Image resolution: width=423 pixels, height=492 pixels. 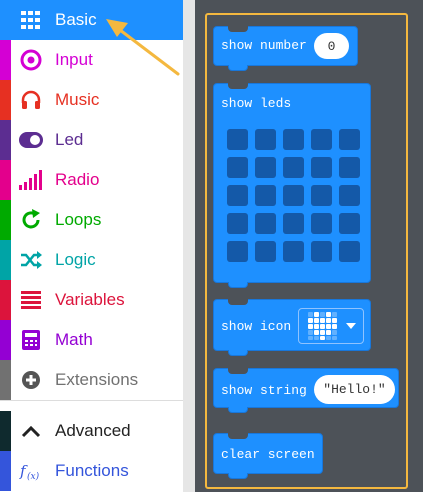 What do you see at coordinates (69, 139) in the screenshot?
I see `category-led-label: Led` at bounding box center [69, 139].